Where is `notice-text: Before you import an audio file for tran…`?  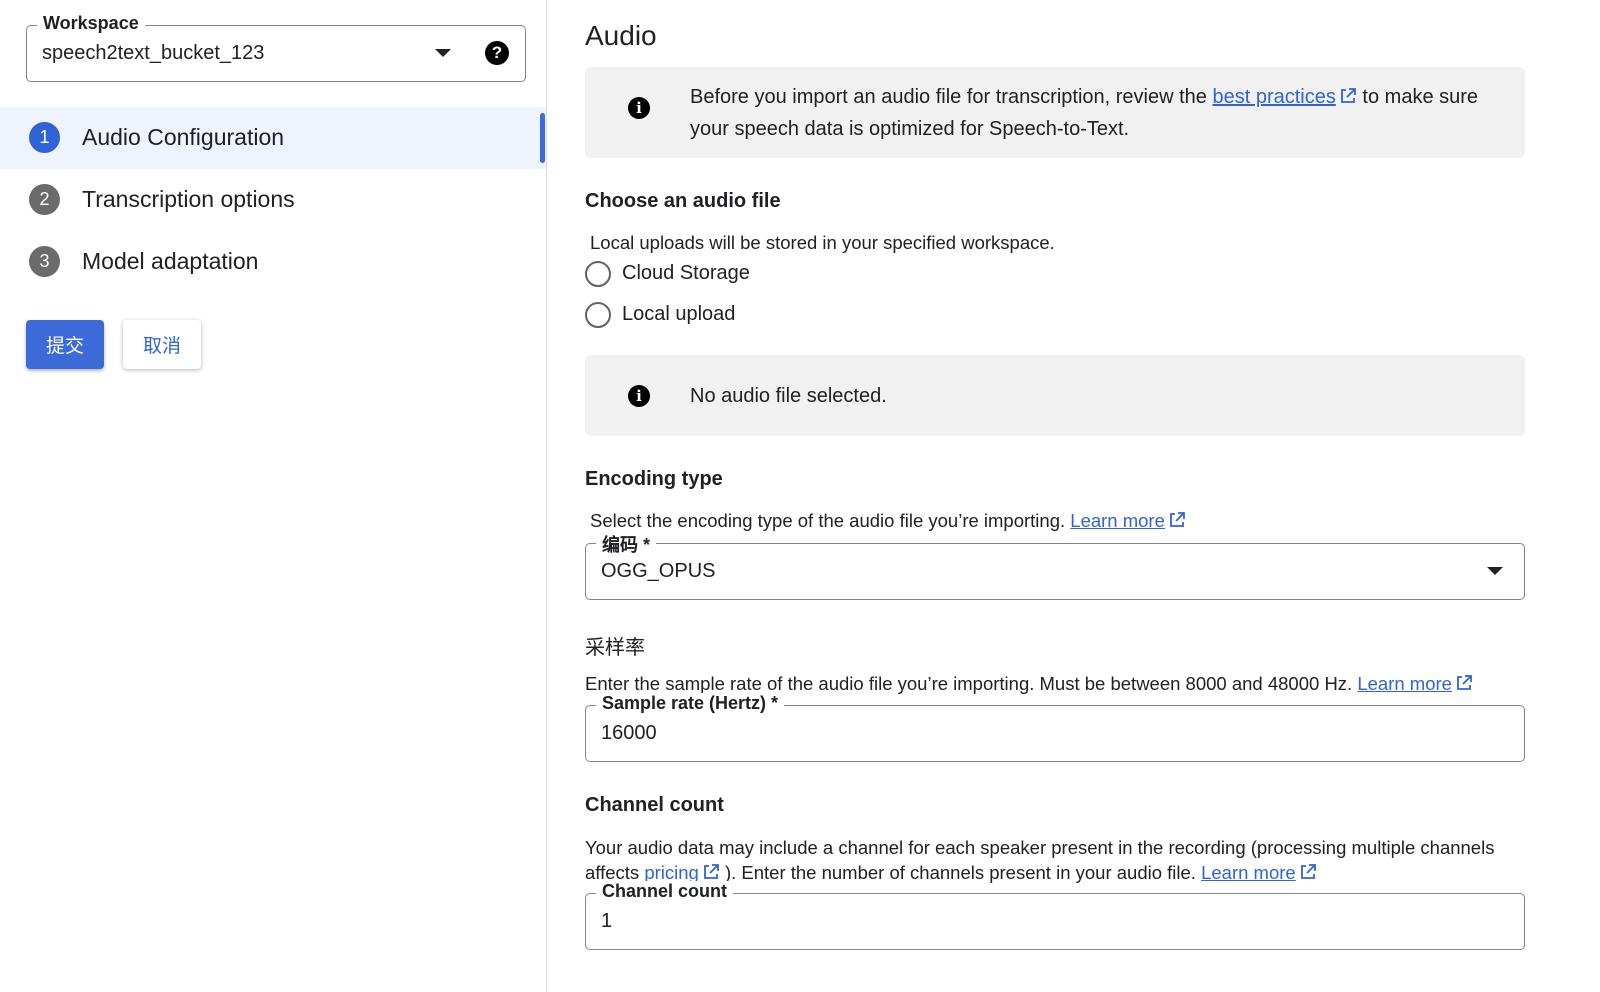
notice-text: Before you import an audio file for tran… is located at coordinates (1084, 113).